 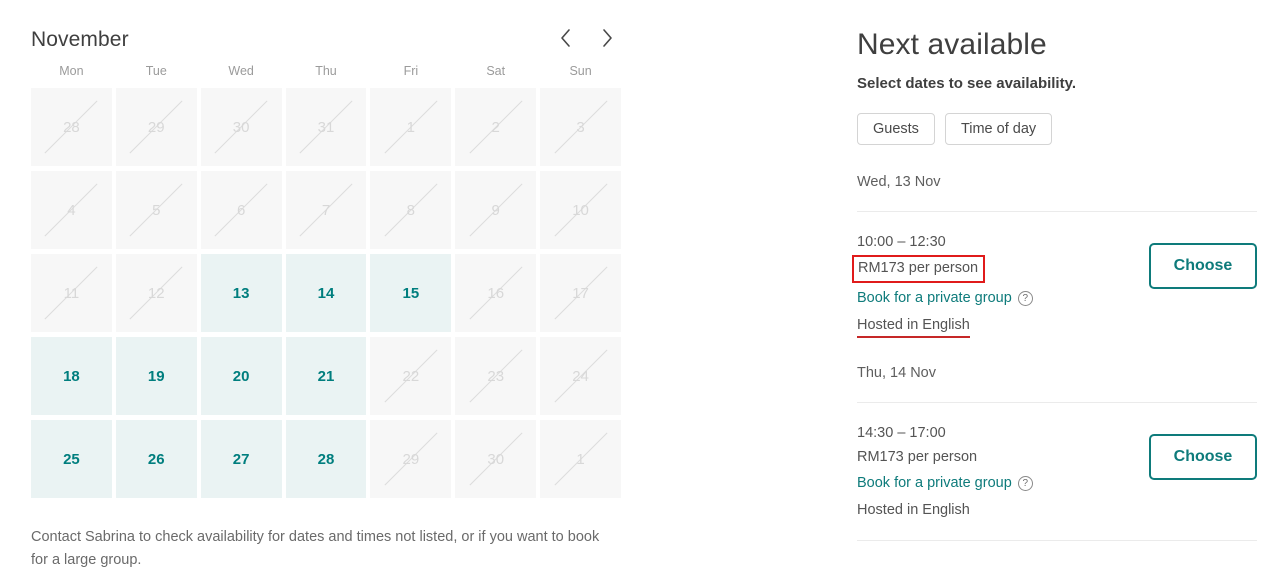 I want to click on calendar-day-available: 15, so click(x=411, y=293).